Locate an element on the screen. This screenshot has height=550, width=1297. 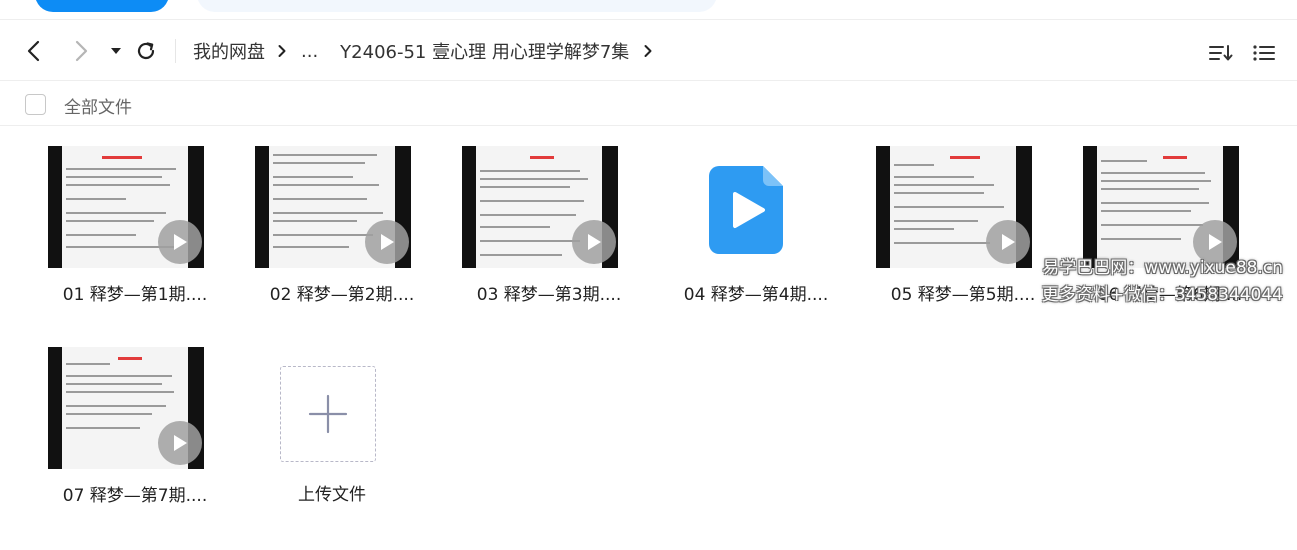
breadcrumb-root: 我的网盘 is located at coordinates (229, 51).